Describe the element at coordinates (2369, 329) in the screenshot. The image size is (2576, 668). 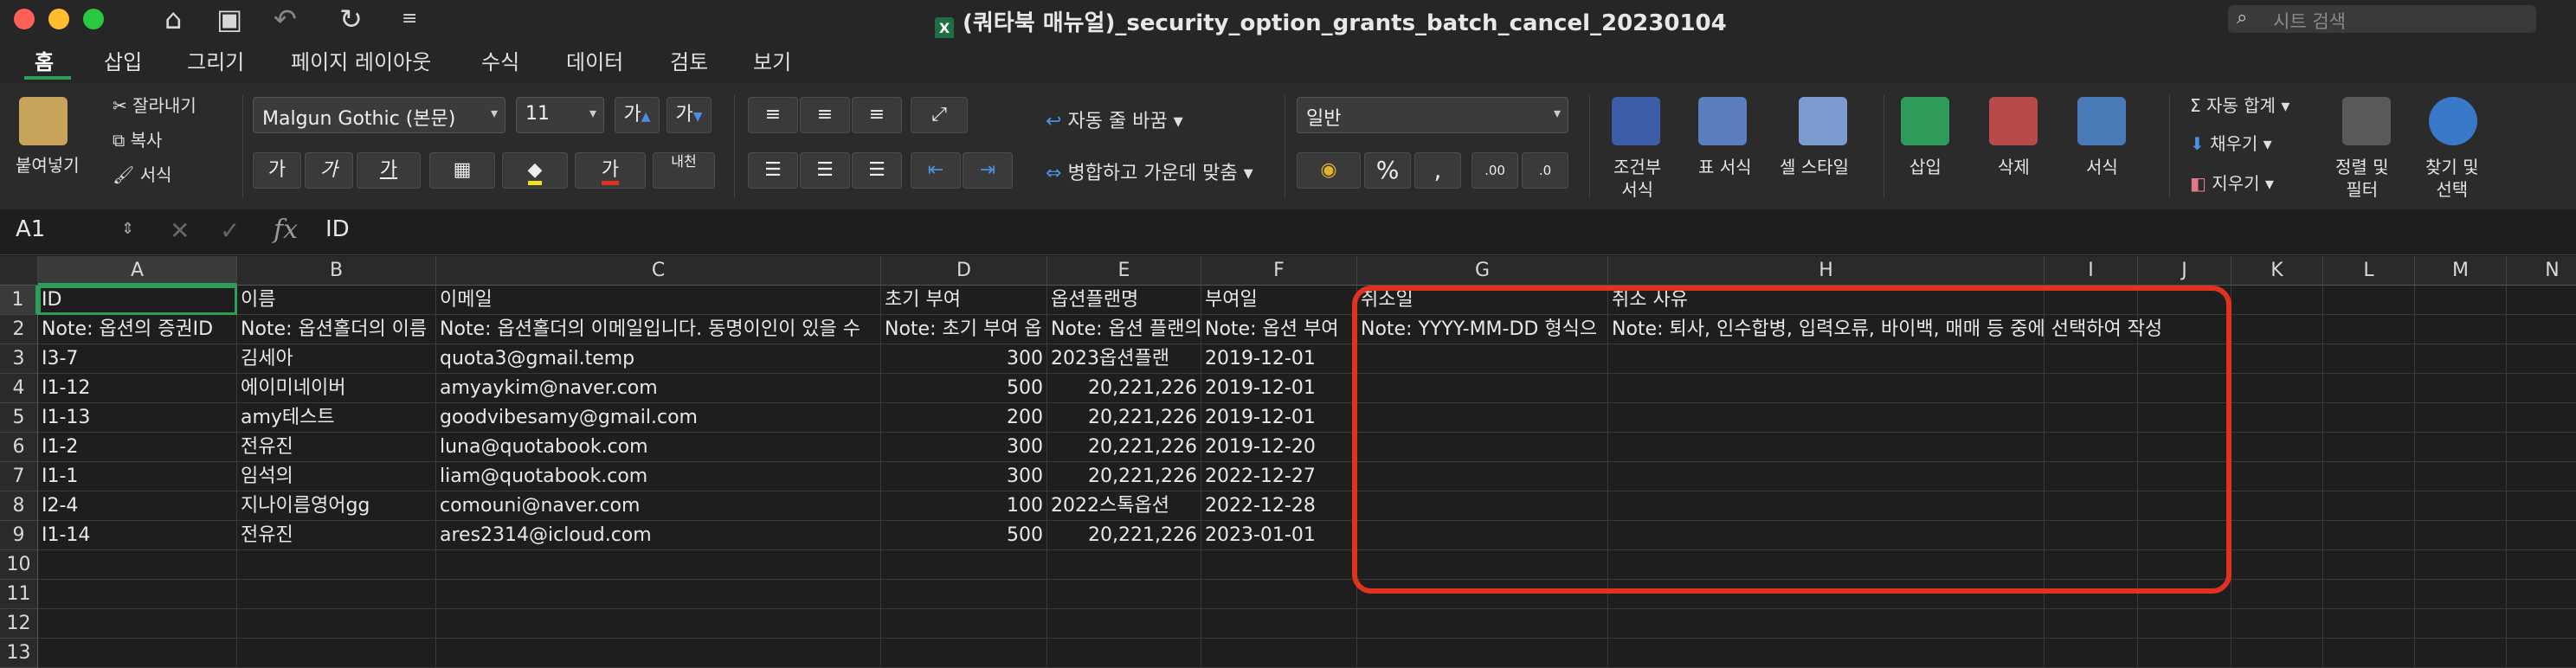
I see `cell-l2` at that location.